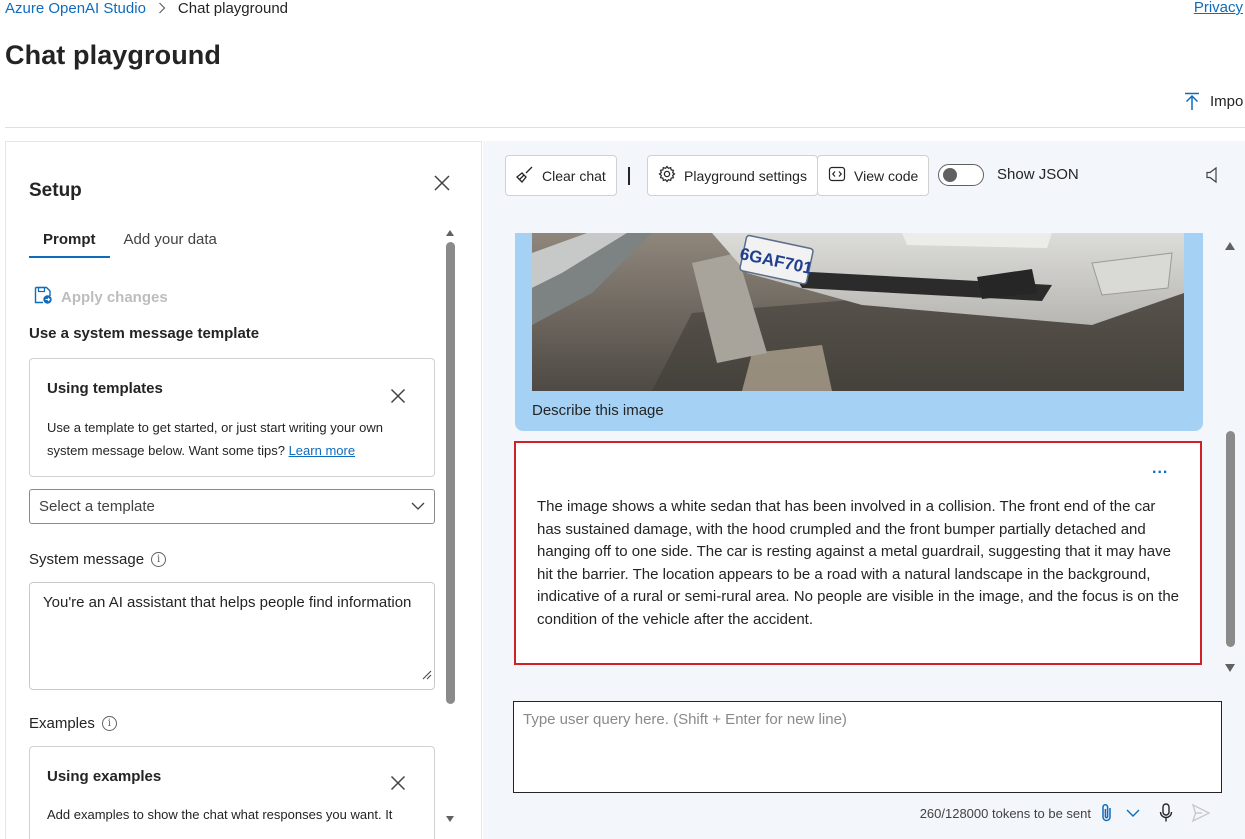 This screenshot has height=839, width=1245. What do you see at coordinates (104, 776) in the screenshot?
I see `examples-card-title: Using examples` at bounding box center [104, 776].